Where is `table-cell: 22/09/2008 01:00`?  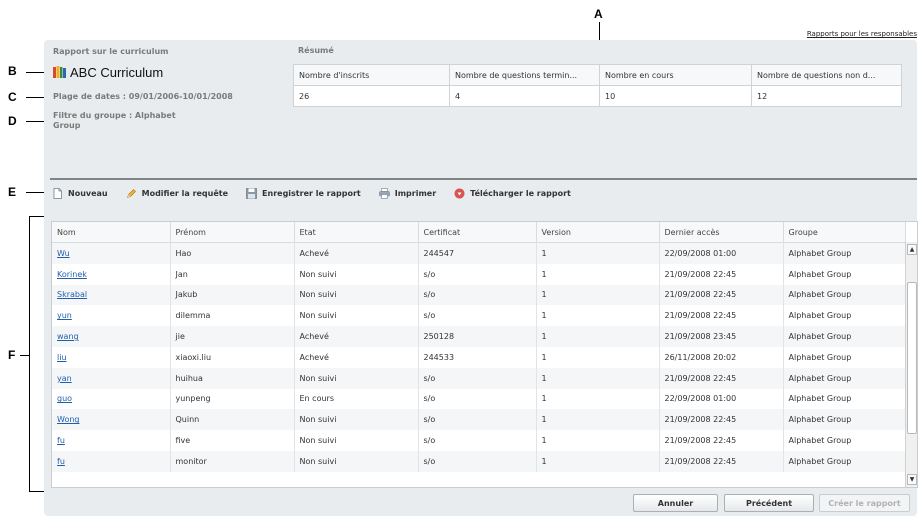
table-cell: 22/09/2008 01:00 is located at coordinates (721, 399).